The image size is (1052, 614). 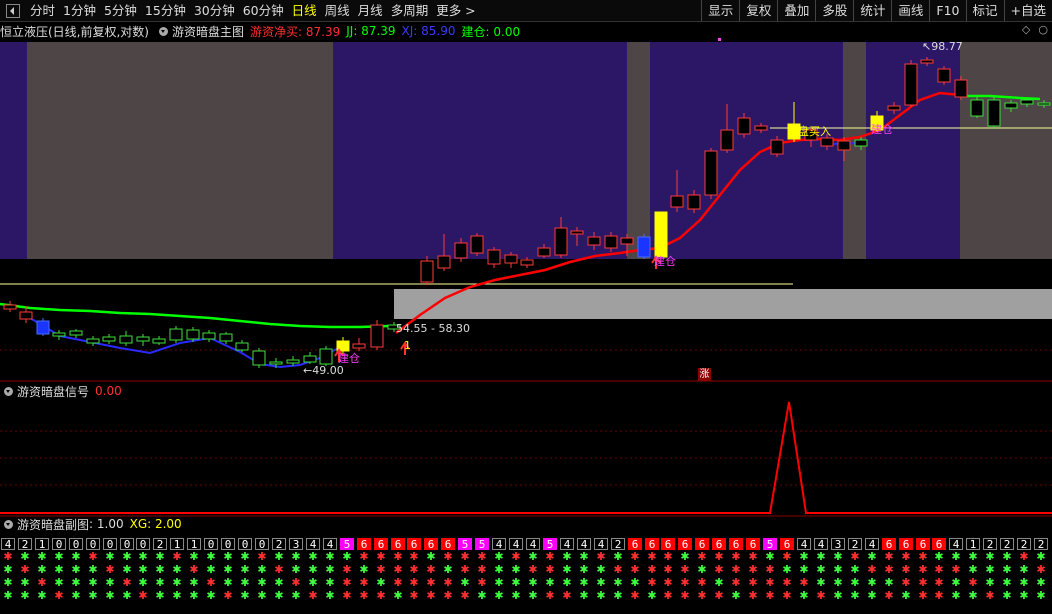 I want to click on circle-icon: ○, so click(x=1043, y=29).